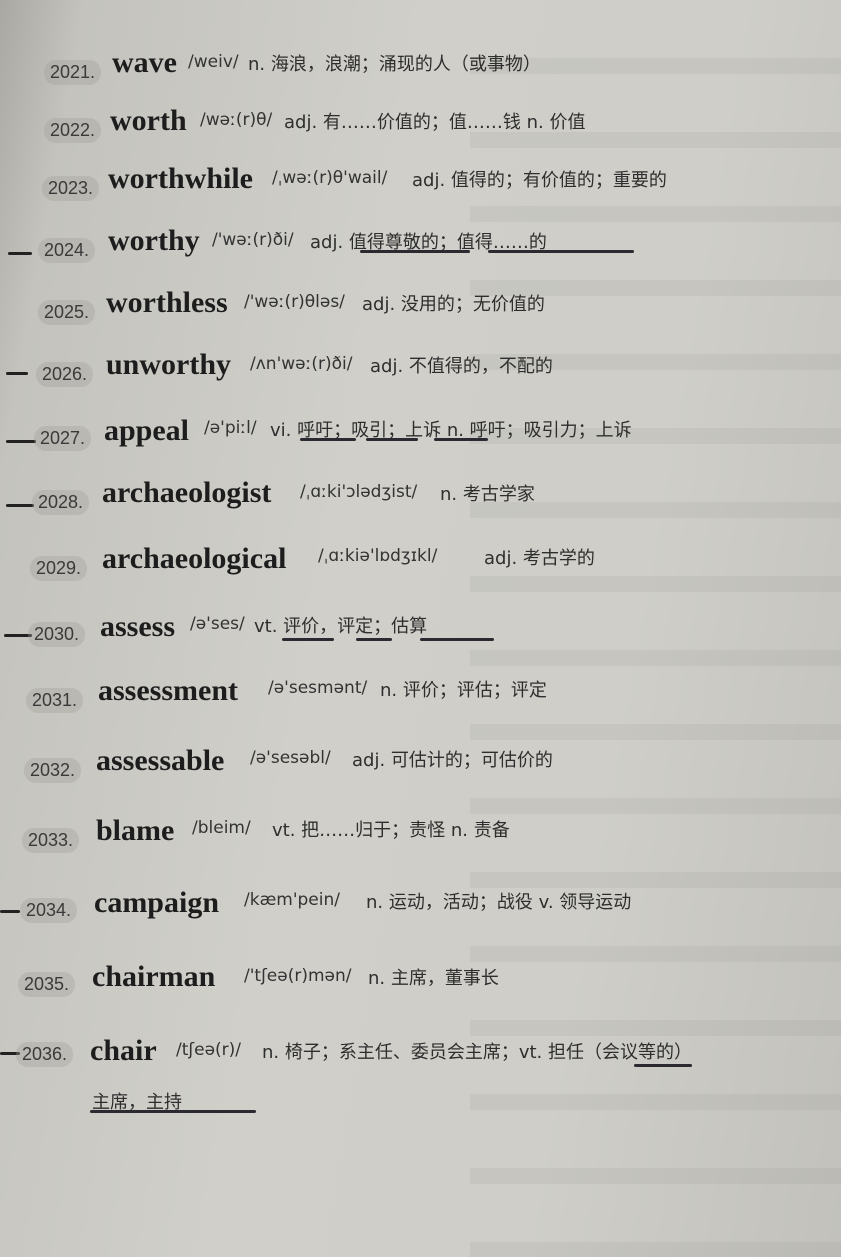 The image size is (841, 1257). What do you see at coordinates (148, 120) in the screenshot?
I see `headword: worth` at bounding box center [148, 120].